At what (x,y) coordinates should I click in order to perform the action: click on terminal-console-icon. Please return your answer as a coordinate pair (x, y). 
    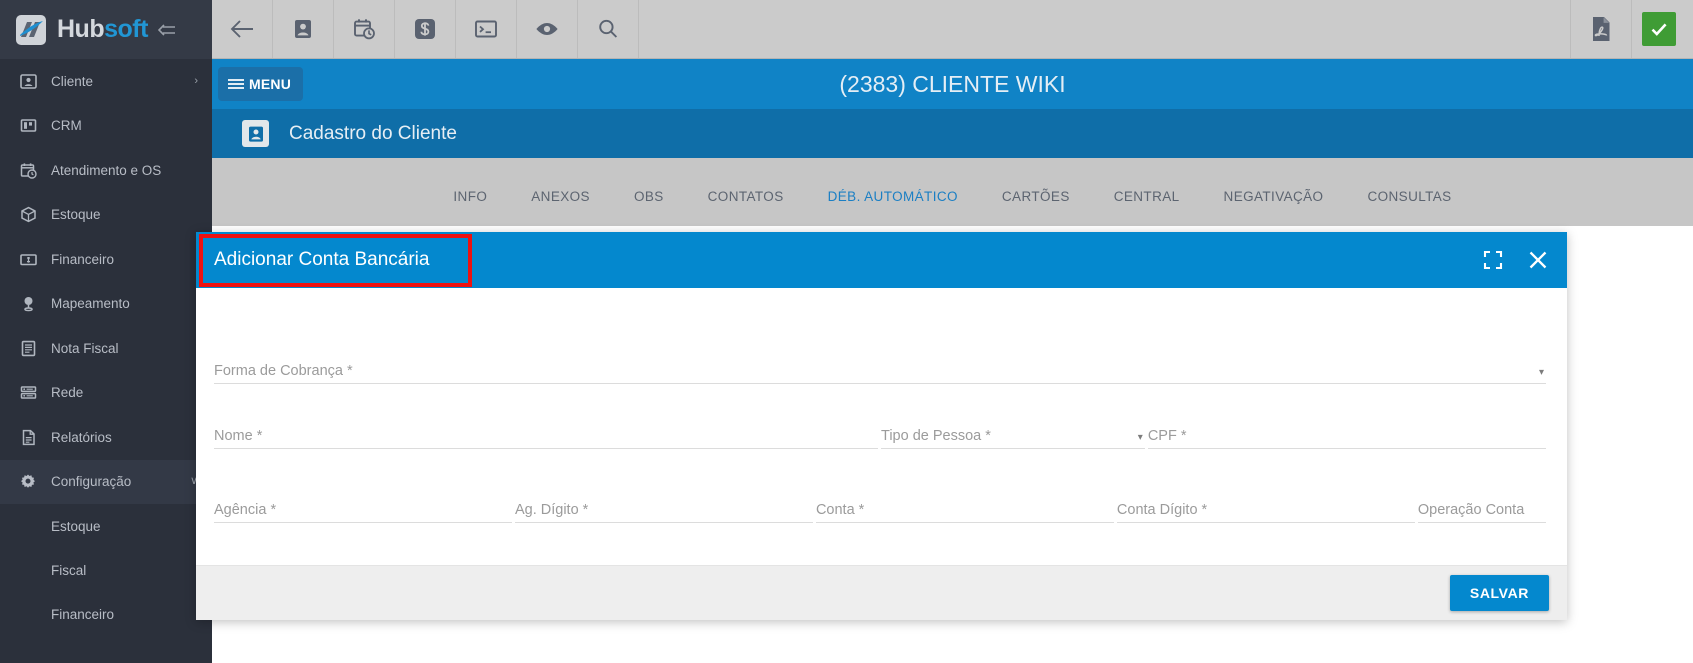
    Looking at the image, I should click on (486, 29).